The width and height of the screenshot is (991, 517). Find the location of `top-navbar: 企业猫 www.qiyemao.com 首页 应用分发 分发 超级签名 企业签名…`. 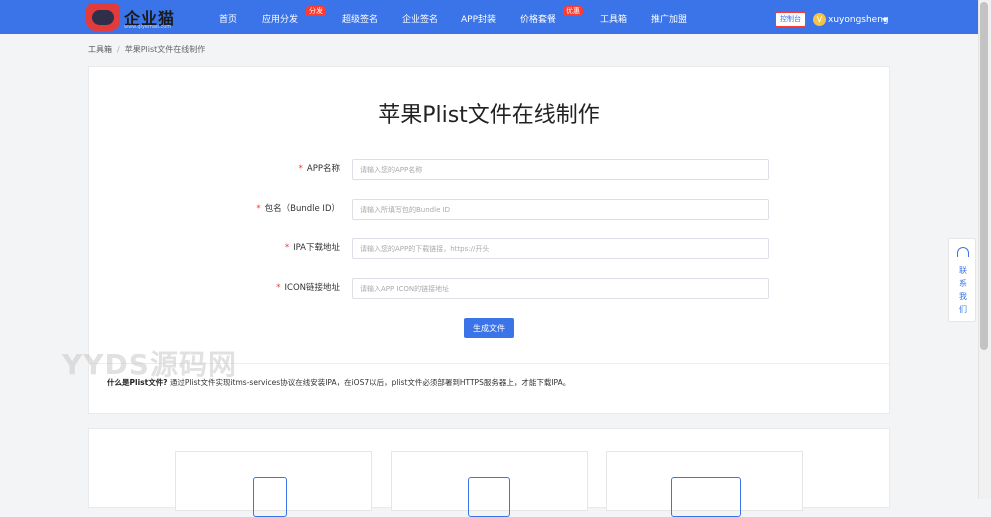

top-navbar: 企业猫 www.qiyemao.com 首页 应用分发 分发 超级签名 企业签名… is located at coordinates (489, 17).